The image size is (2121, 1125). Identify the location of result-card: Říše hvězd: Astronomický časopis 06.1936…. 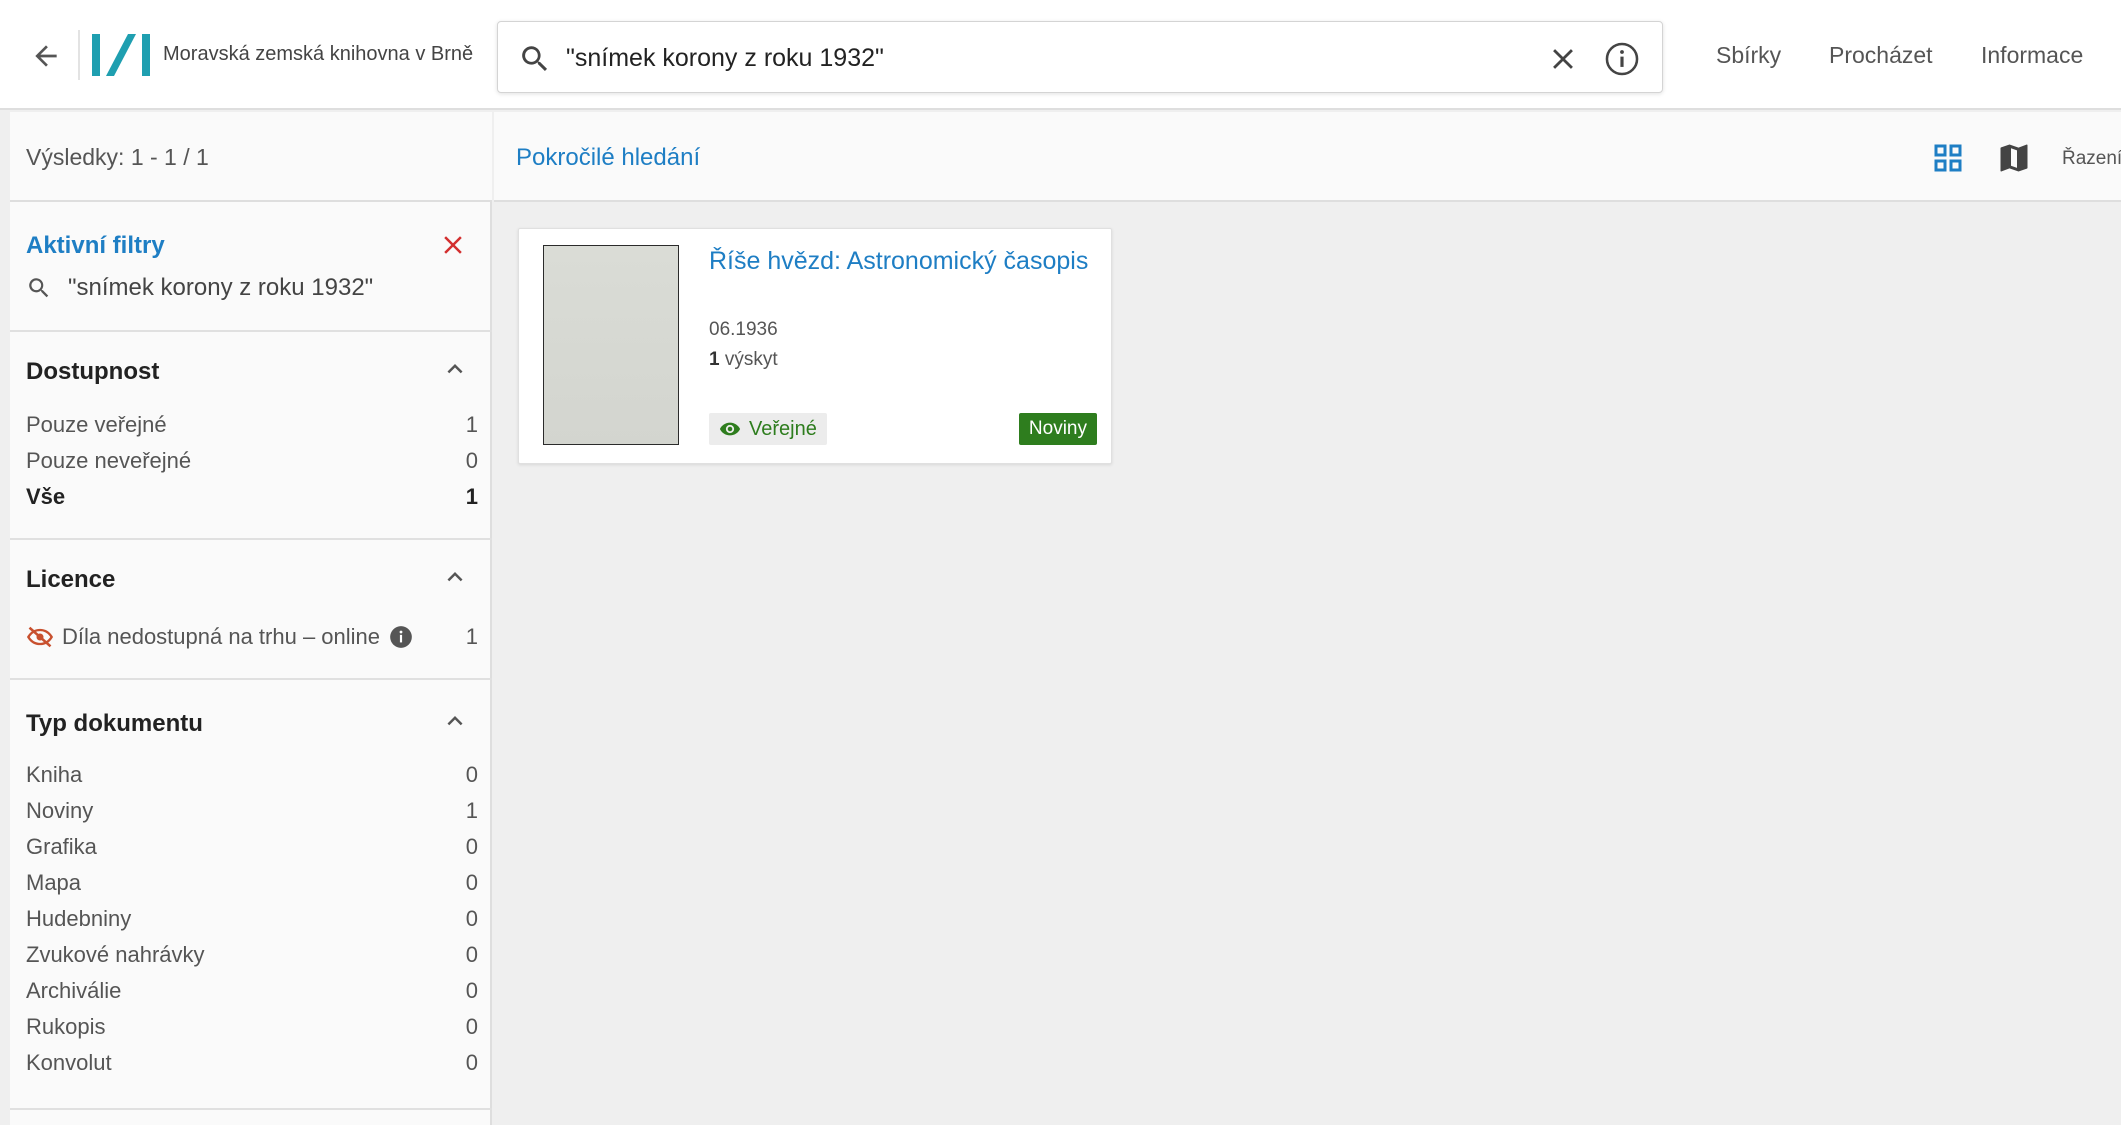
(815, 346).